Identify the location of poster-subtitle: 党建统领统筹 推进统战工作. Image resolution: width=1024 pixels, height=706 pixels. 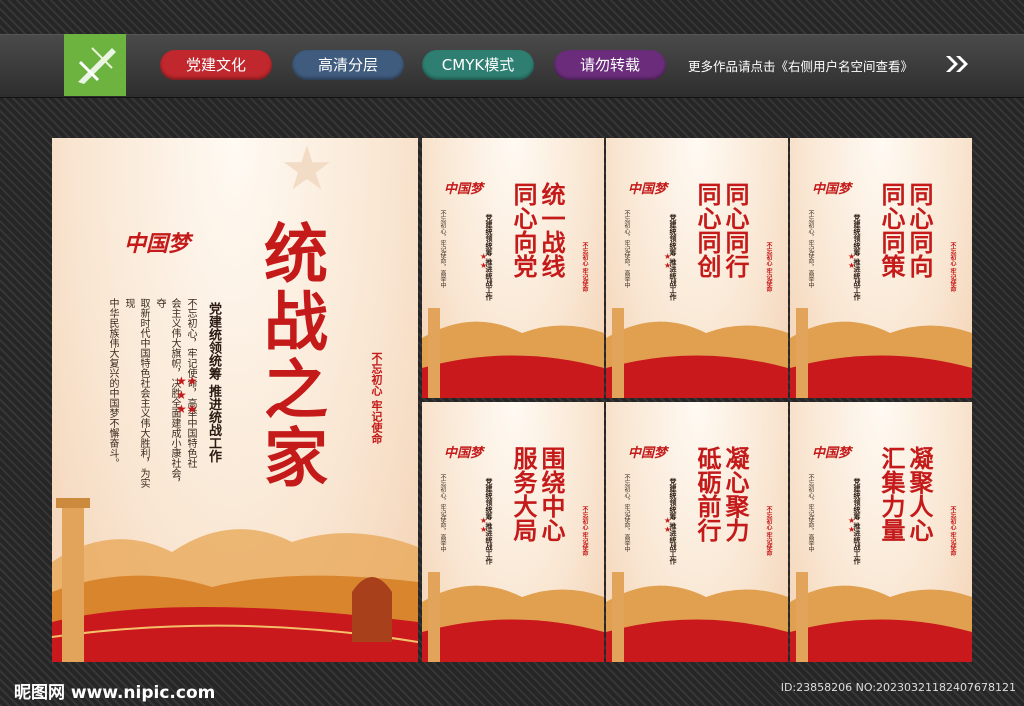
(213, 382).